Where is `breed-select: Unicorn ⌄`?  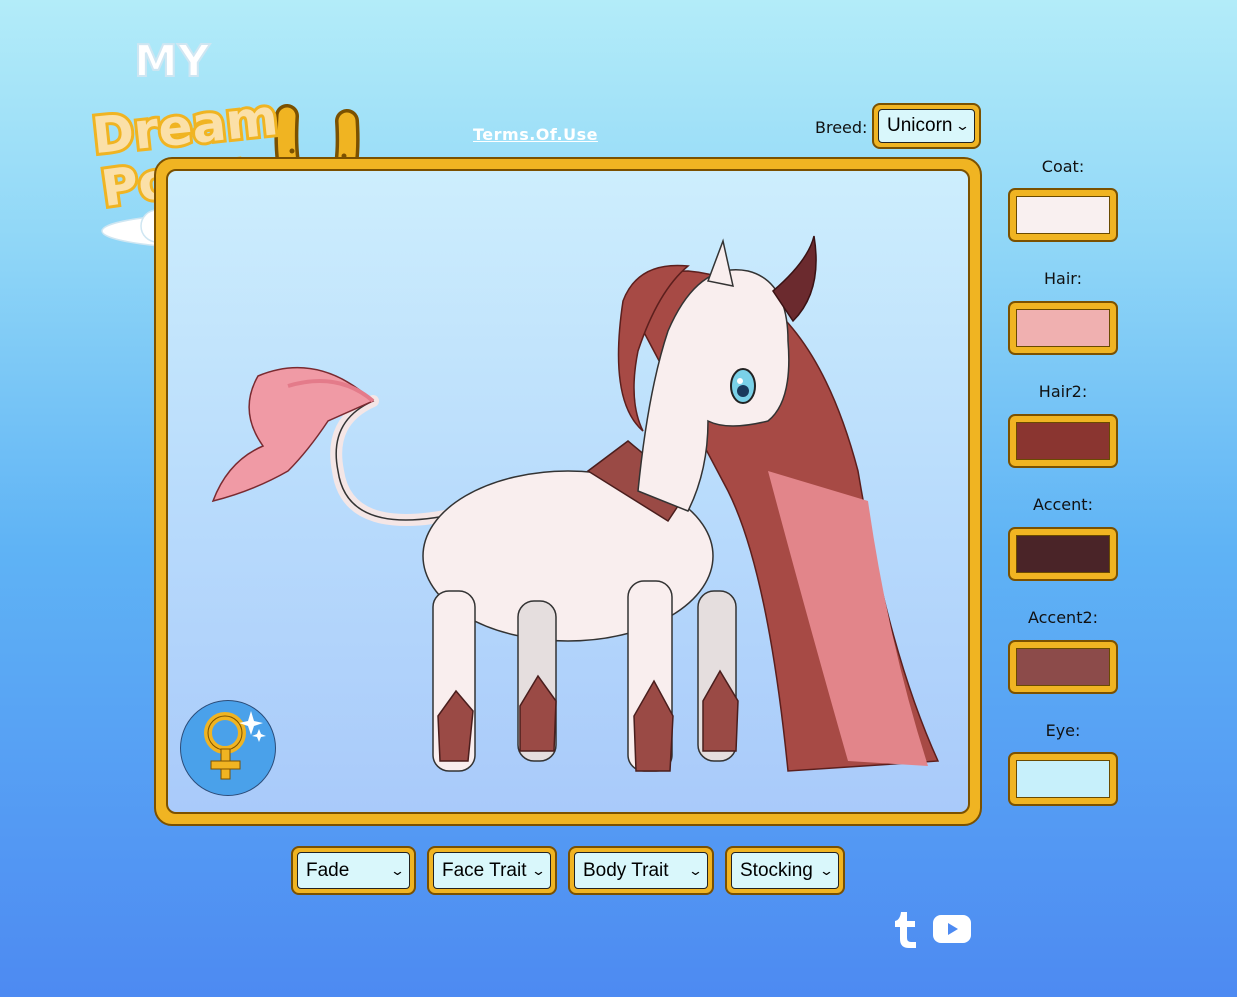
breed-select: Unicorn ⌄ is located at coordinates (926, 126).